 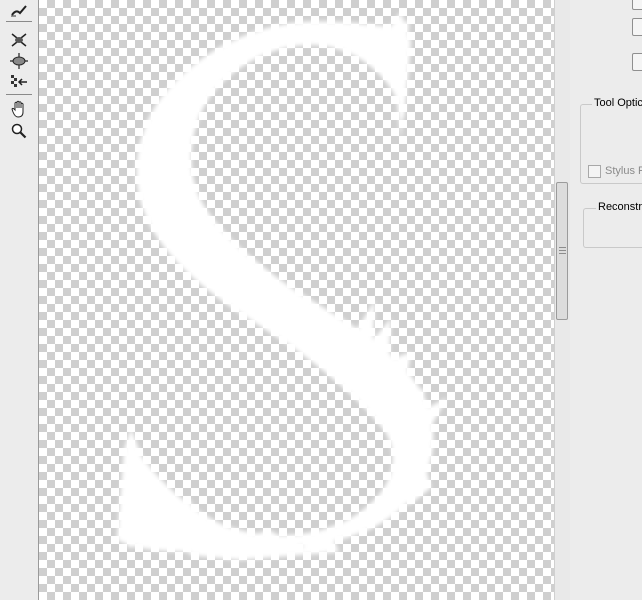 What do you see at coordinates (617, 103) in the screenshot?
I see `tool-options-title: Tool Optic` at bounding box center [617, 103].